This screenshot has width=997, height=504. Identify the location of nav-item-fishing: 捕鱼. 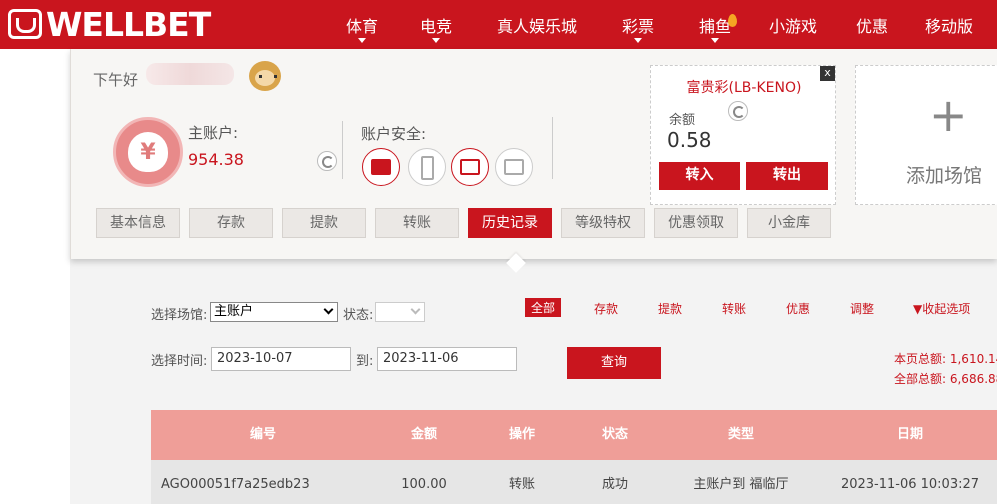
(715, 24).